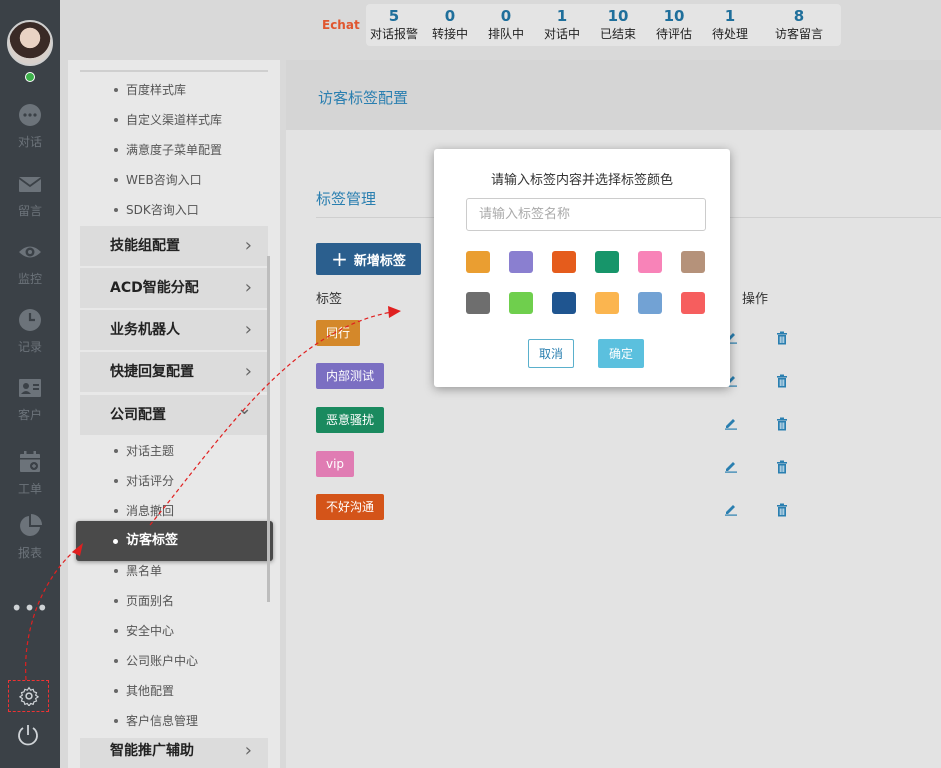 The height and width of the screenshot is (768, 941). Describe the element at coordinates (174, 288) in the screenshot. I see `menu-group-acd: ACD智能分配 ›` at that location.